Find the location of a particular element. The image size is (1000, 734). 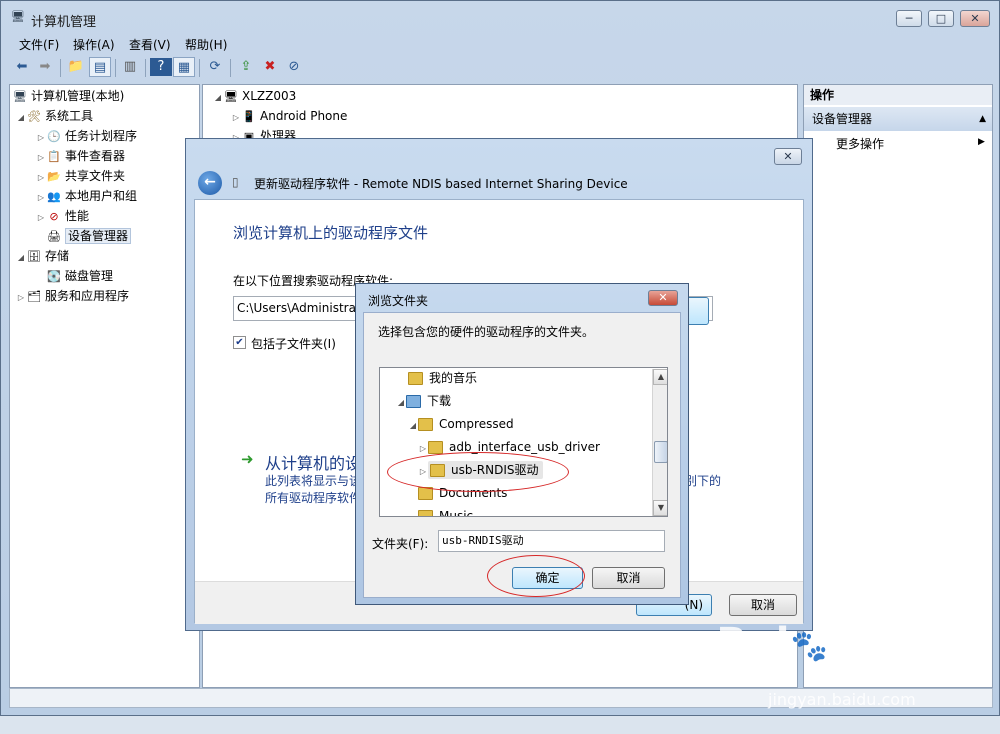

tree-device-manager: 🖨 设备管理器 is located at coordinates (89, 236).